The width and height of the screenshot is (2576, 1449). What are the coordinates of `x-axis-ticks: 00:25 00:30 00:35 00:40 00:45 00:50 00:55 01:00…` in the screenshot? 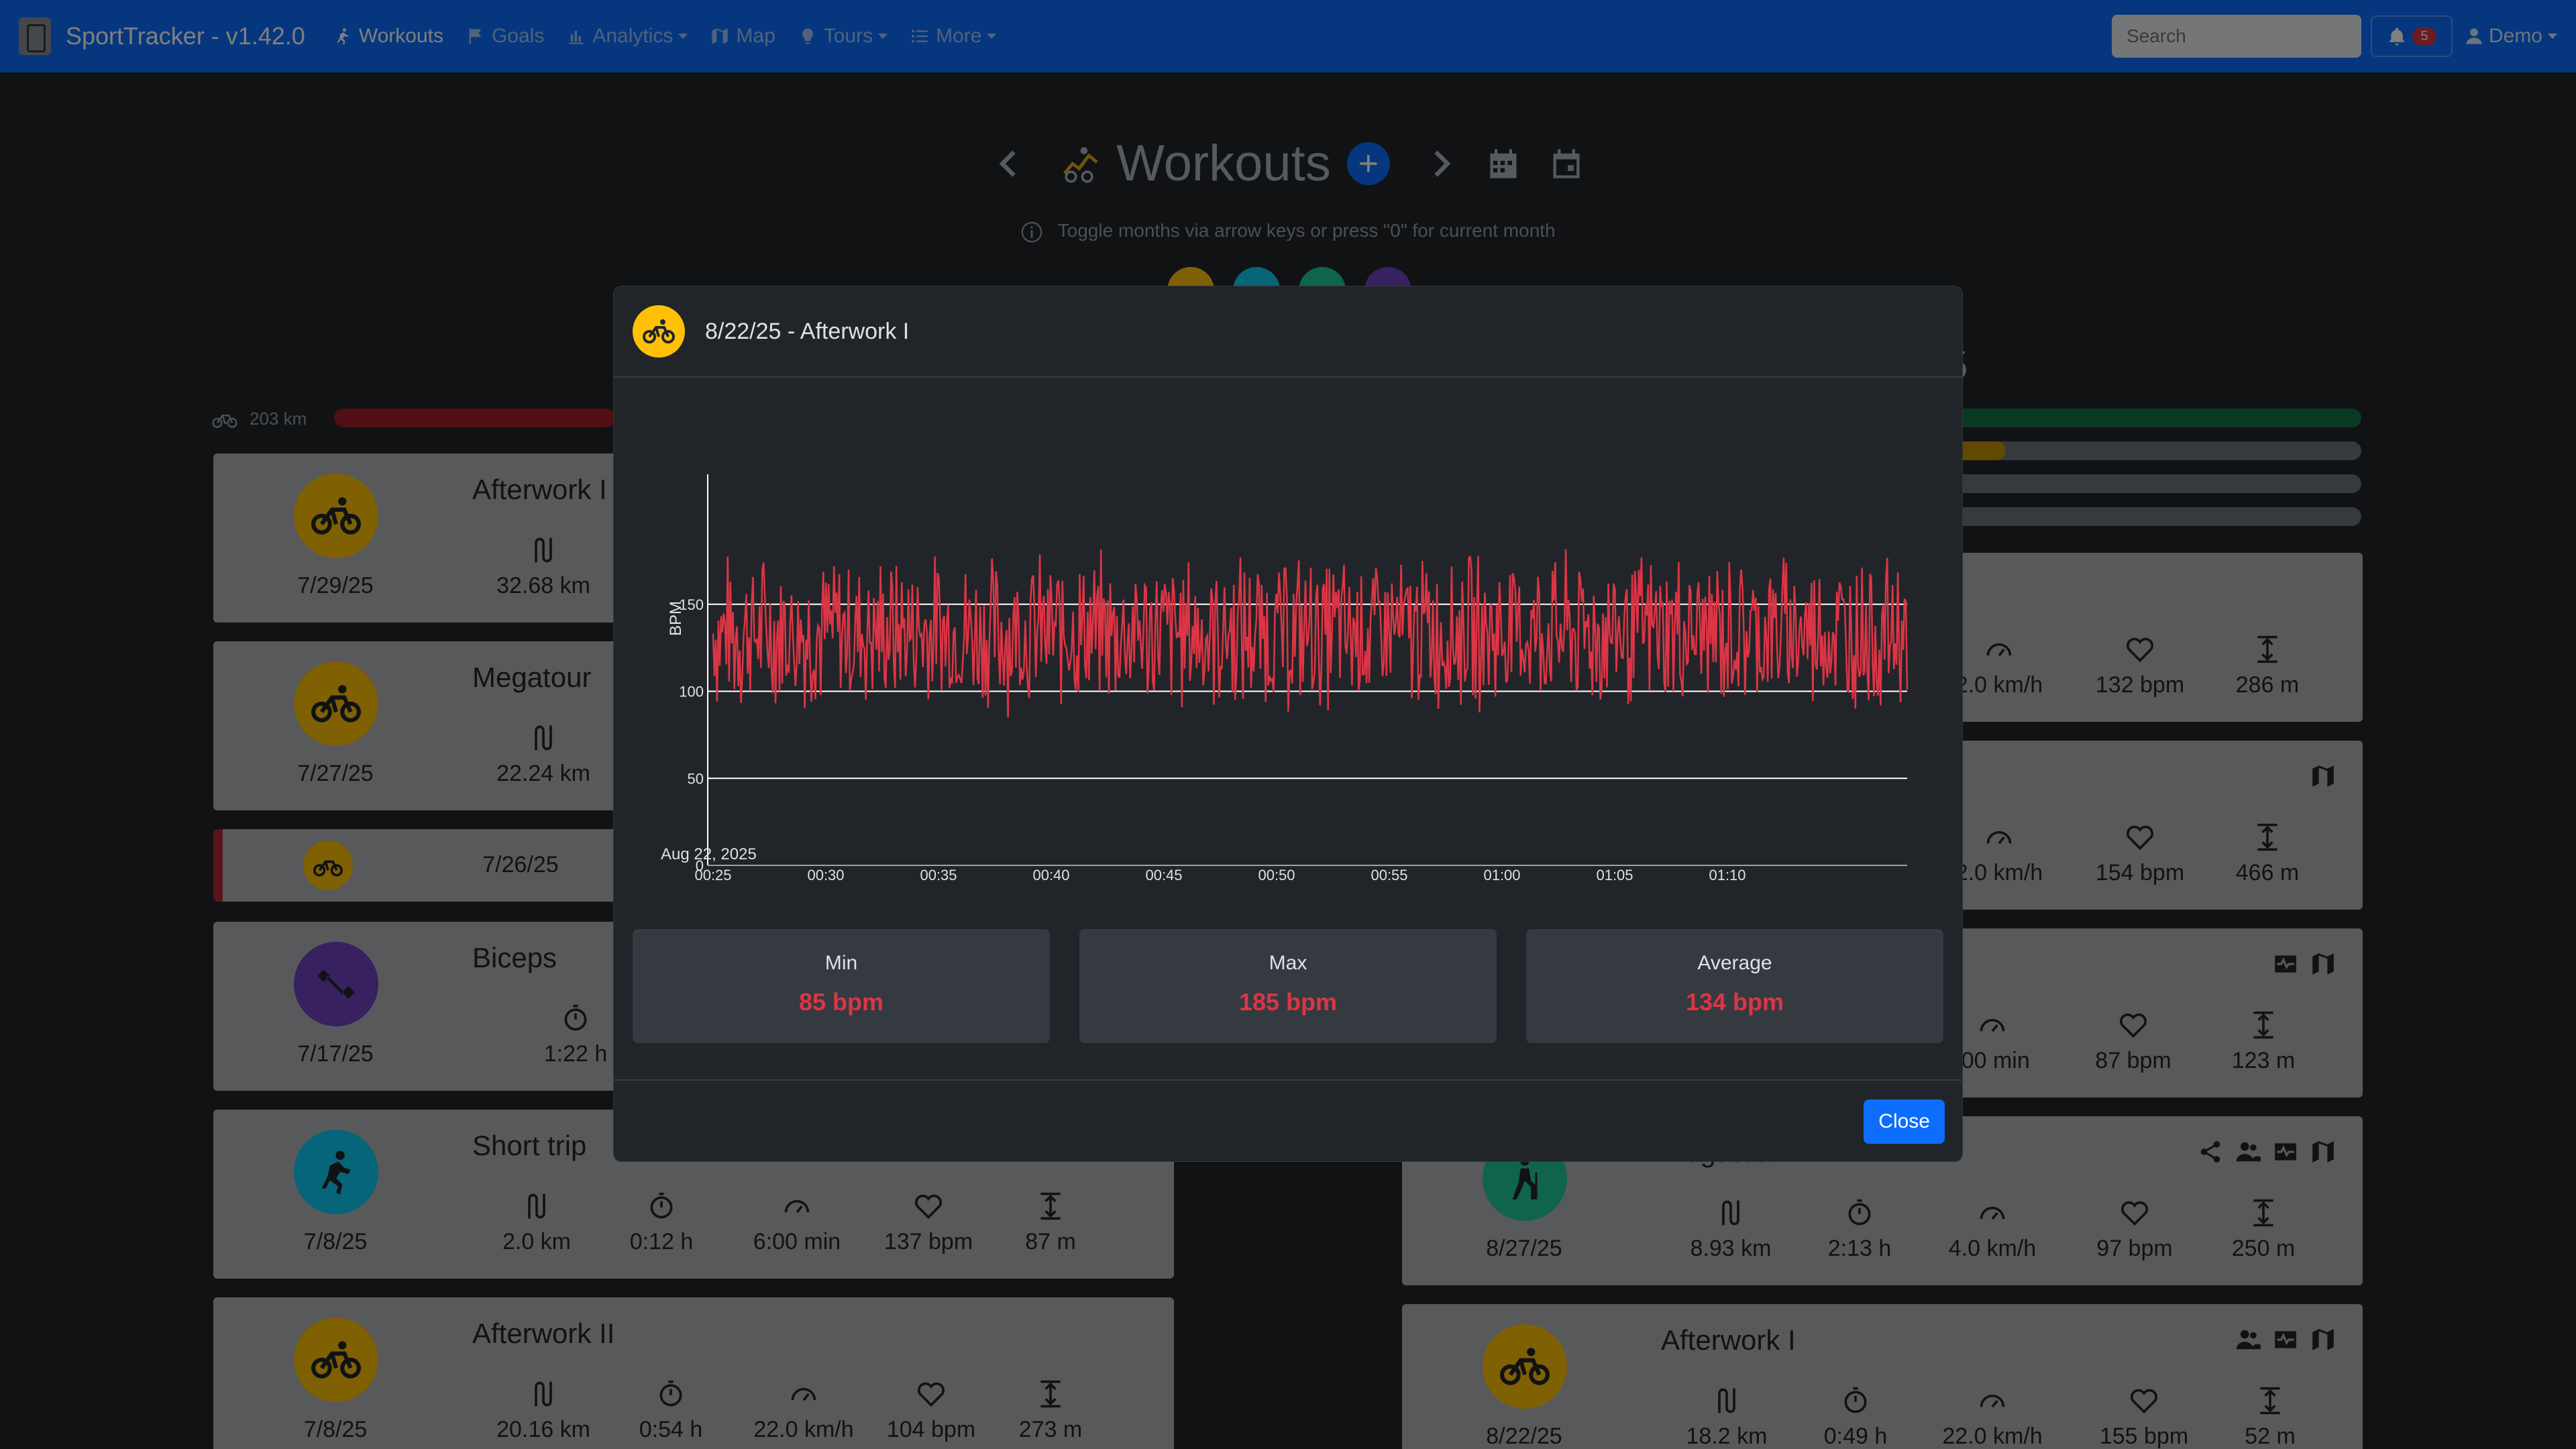 It's located at (1220, 875).